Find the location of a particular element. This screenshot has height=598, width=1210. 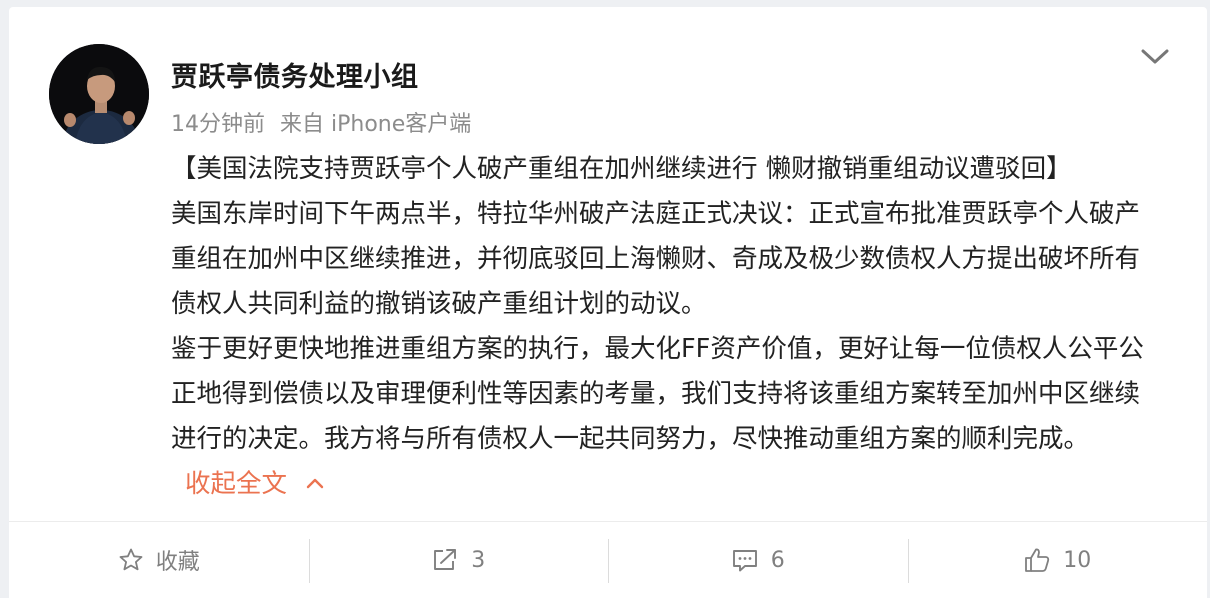

favorite-button: 收藏 is located at coordinates (159, 560).